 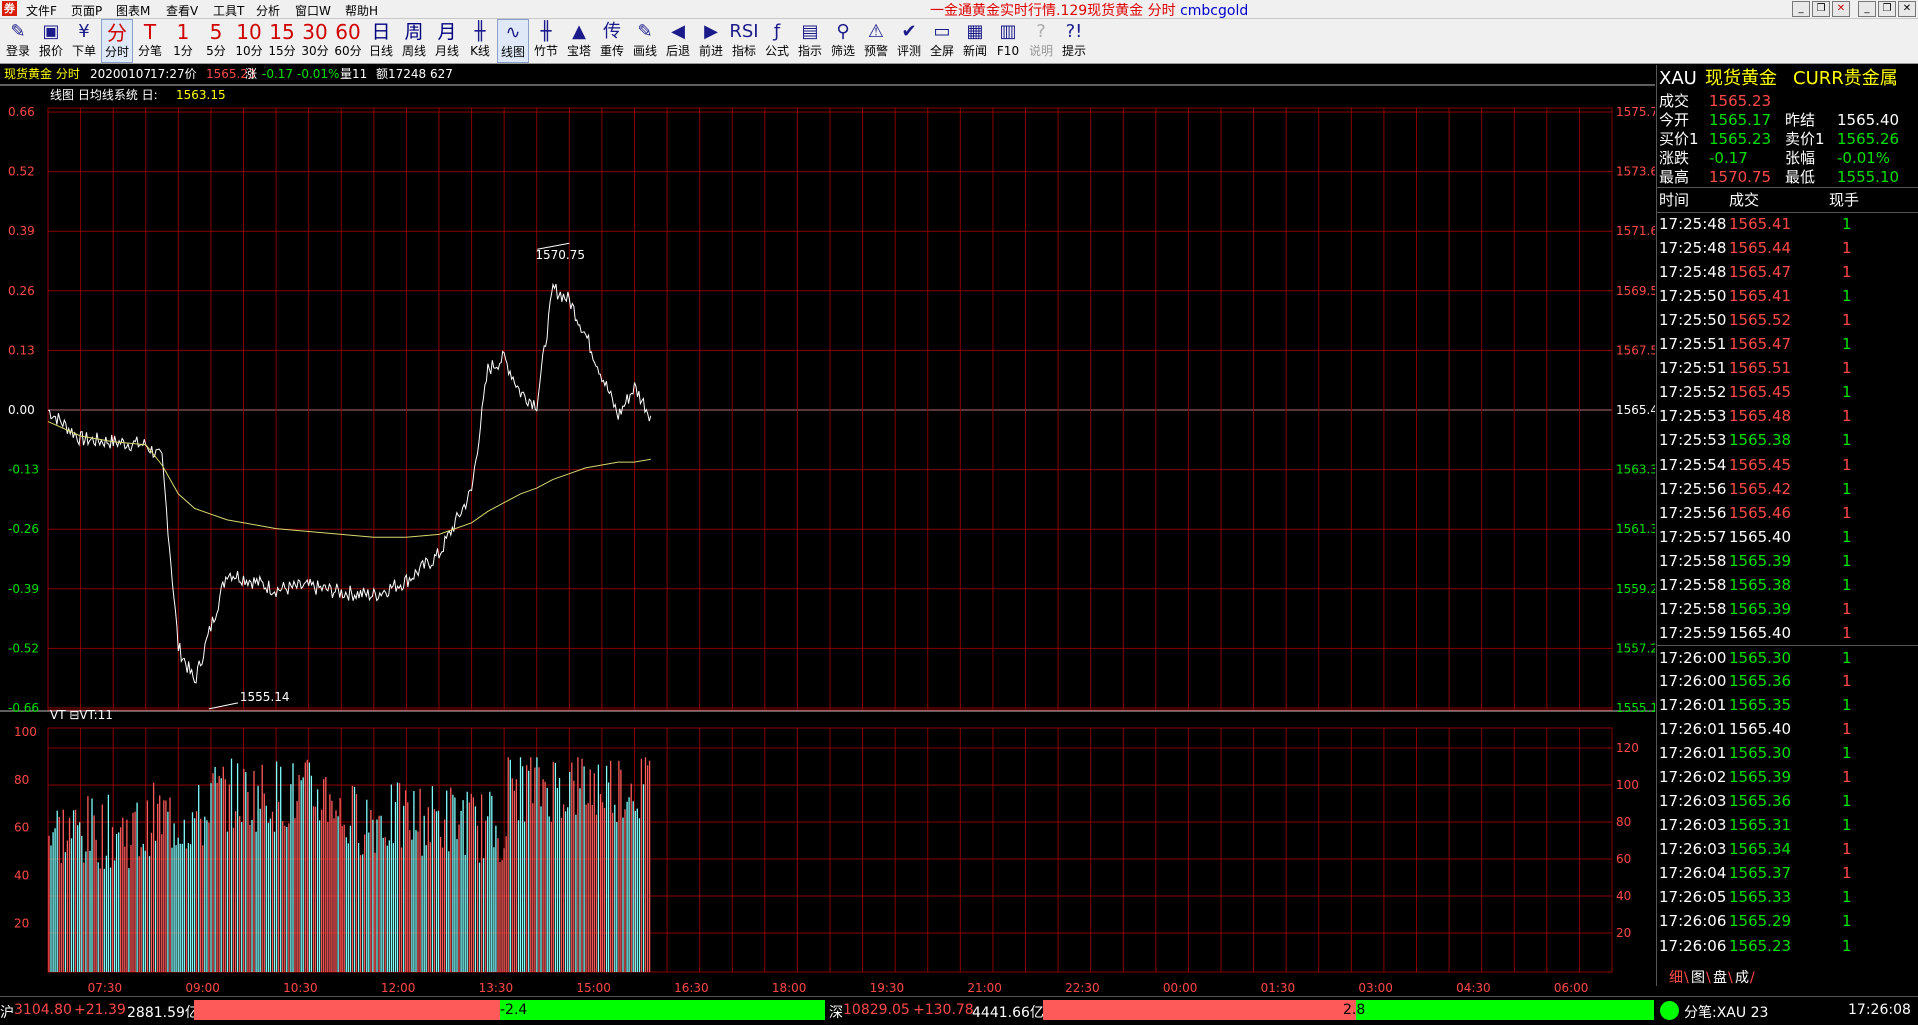 What do you see at coordinates (133, 10) in the screenshot?
I see `menu-chart: 图表M` at bounding box center [133, 10].